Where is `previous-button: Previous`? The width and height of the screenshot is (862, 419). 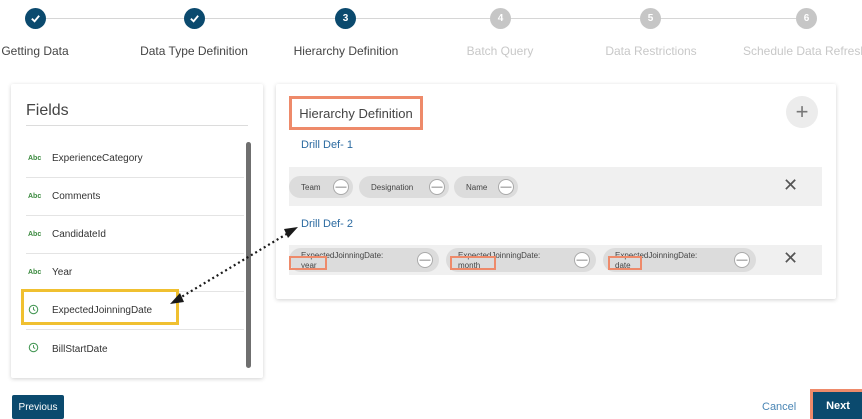
previous-button: Previous is located at coordinates (38, 407).